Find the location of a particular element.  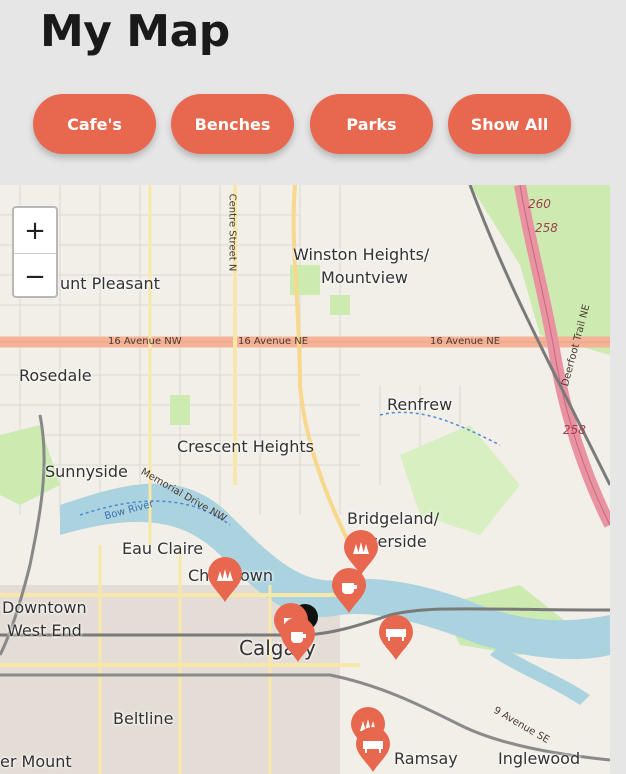

map-label: Inglewood is located at coordinates (539, 758).